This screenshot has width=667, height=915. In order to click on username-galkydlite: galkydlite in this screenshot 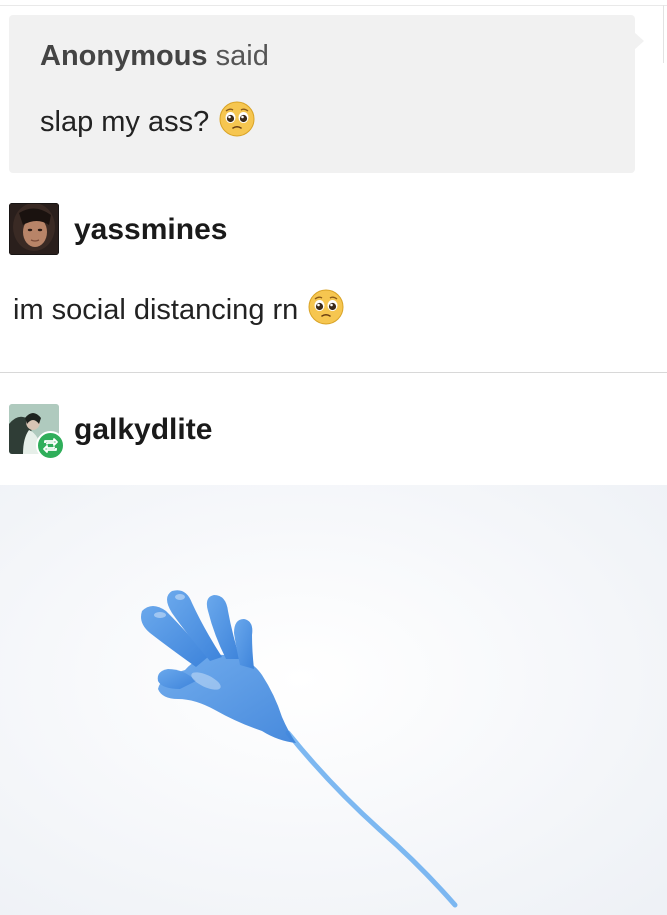, I will do `click(143, 430)`.